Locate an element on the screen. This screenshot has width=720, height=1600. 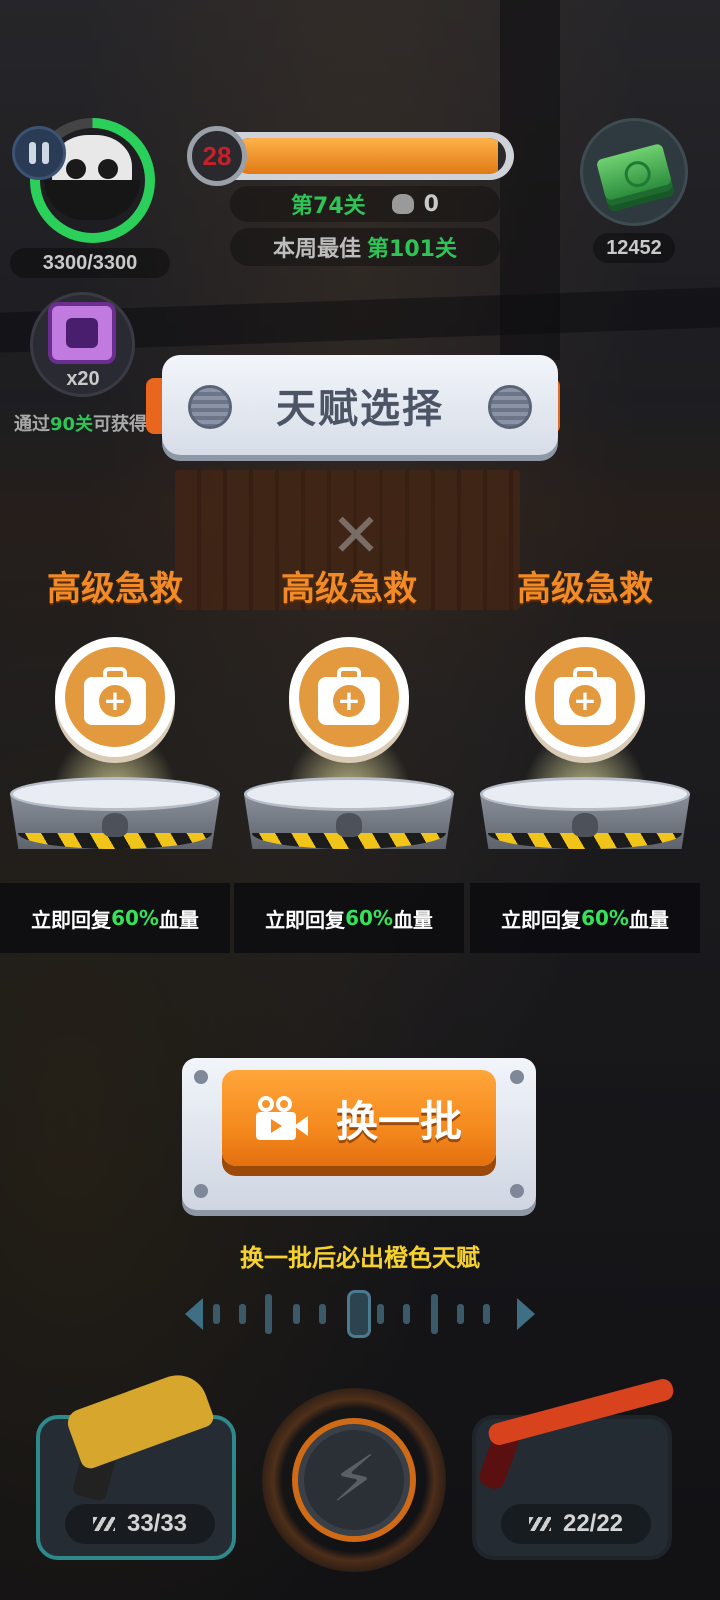
refresh-talents-button: 换一批 is located at coordinates (359, 1118).